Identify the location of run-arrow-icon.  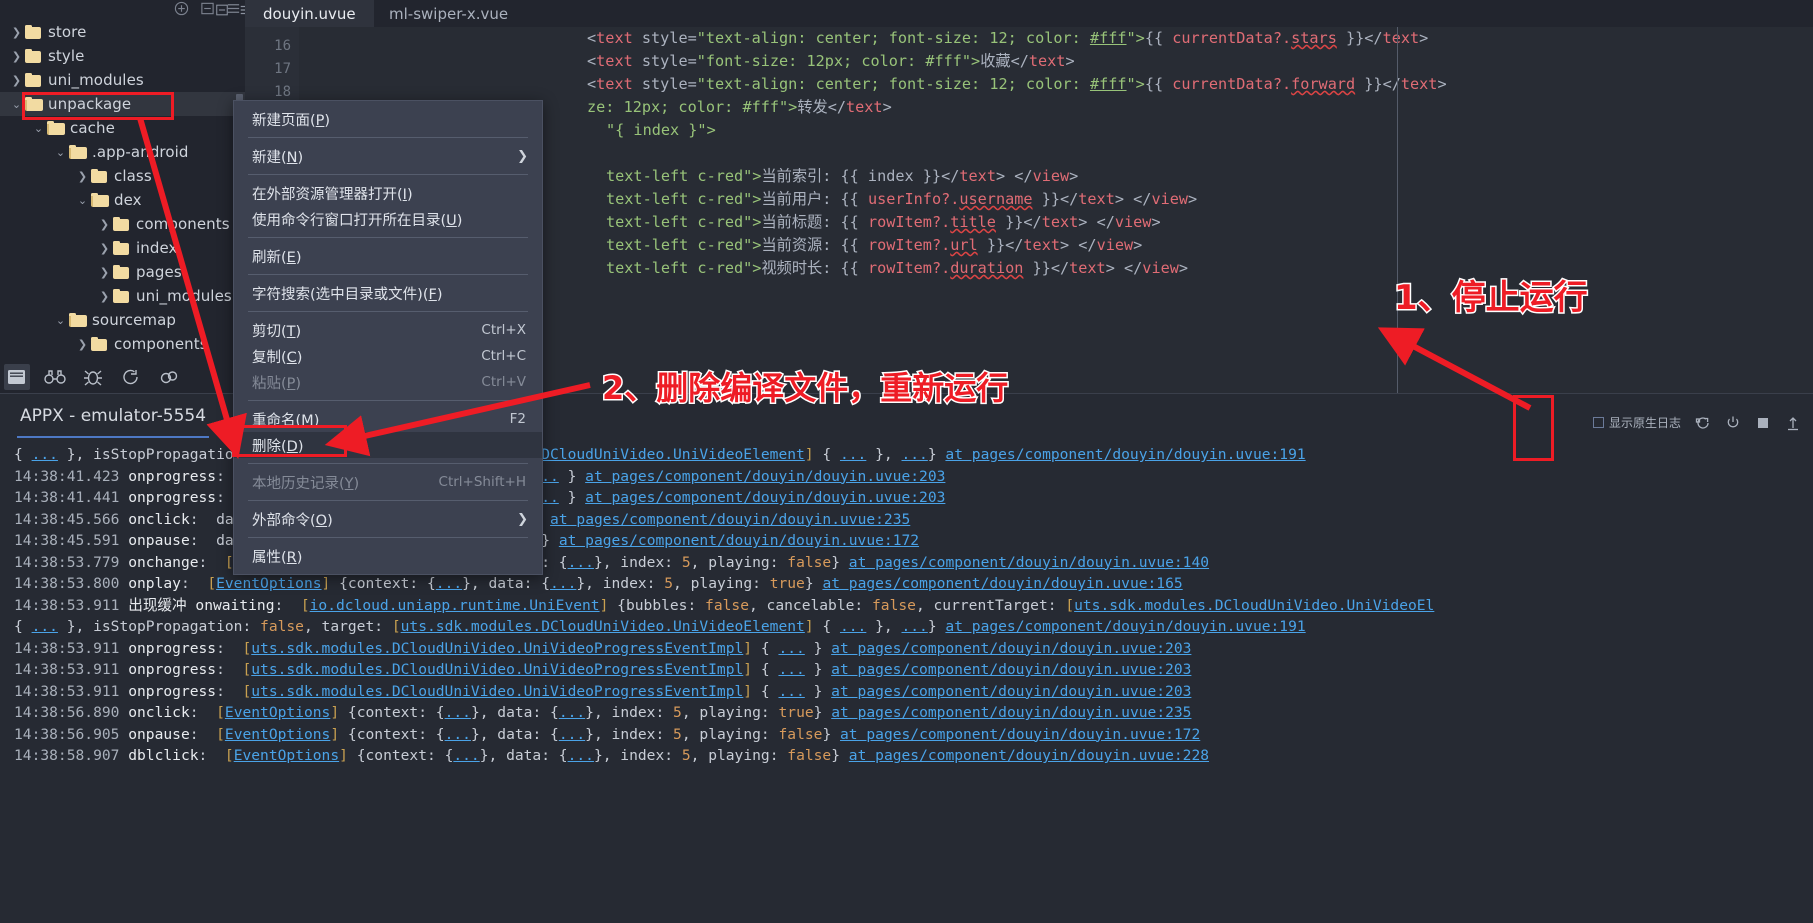
(131, 377).